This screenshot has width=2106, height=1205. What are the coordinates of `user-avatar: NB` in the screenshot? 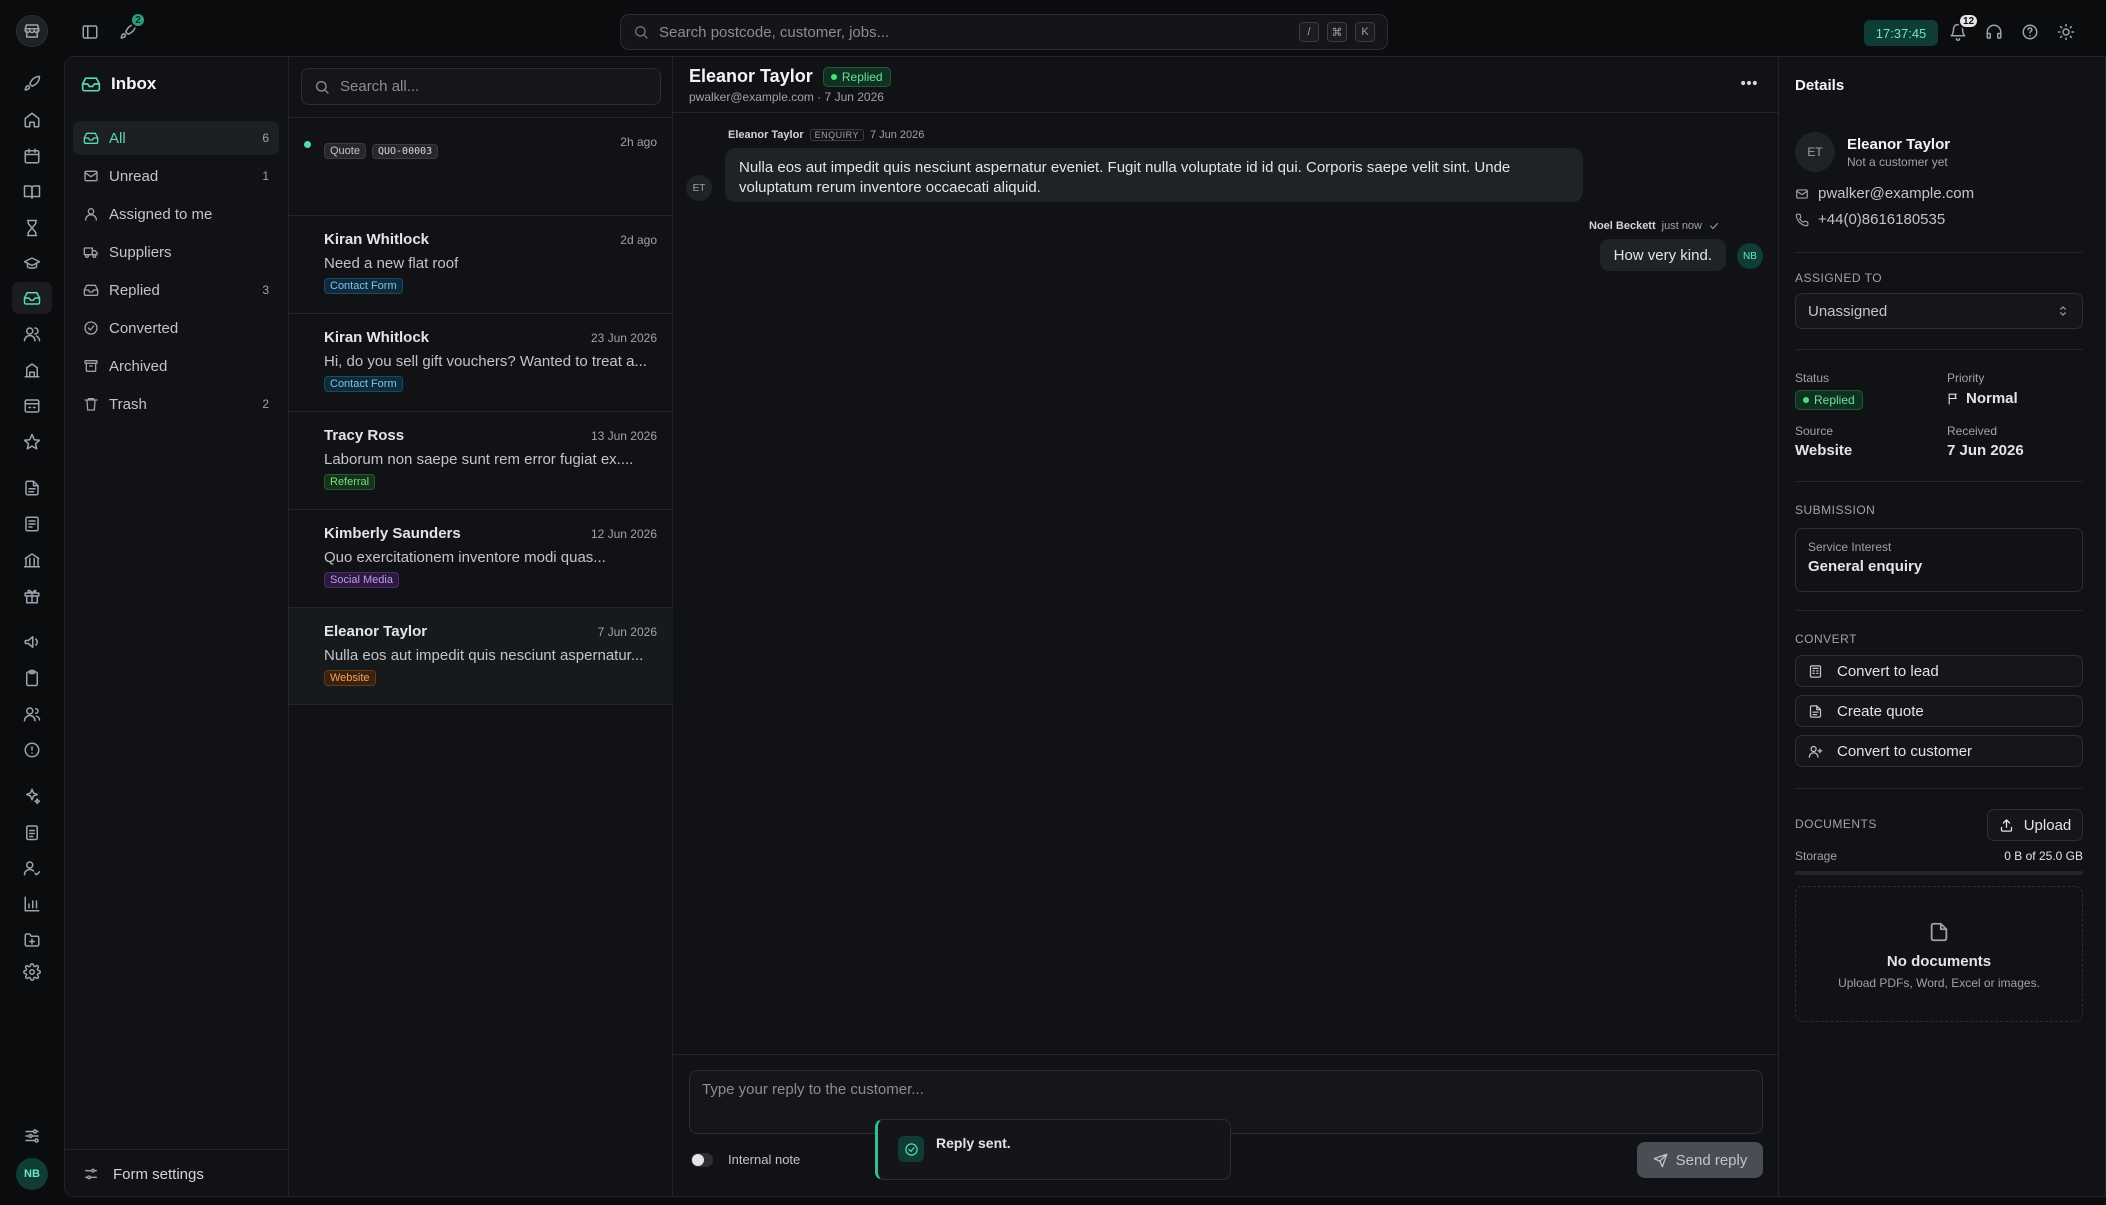 It's located at (32, 1174).